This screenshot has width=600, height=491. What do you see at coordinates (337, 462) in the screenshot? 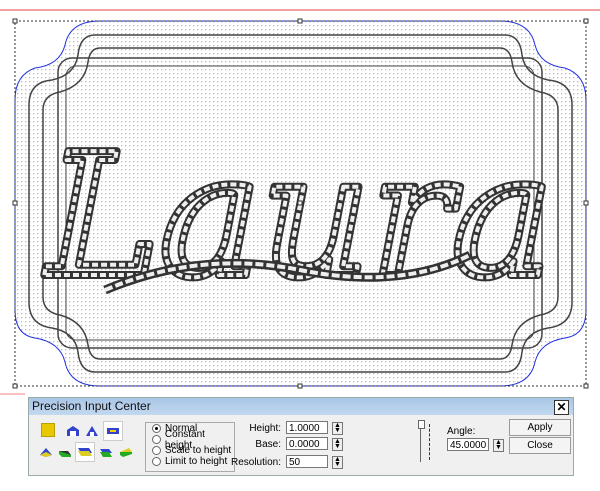
I see `resolution-spinner: ▲ ▼` at bounding box center [337, 462].